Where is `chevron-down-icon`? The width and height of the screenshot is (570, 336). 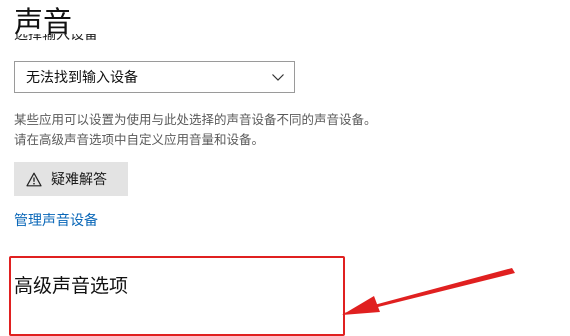
chevron-down-icon is located at coordinates (278, 77).